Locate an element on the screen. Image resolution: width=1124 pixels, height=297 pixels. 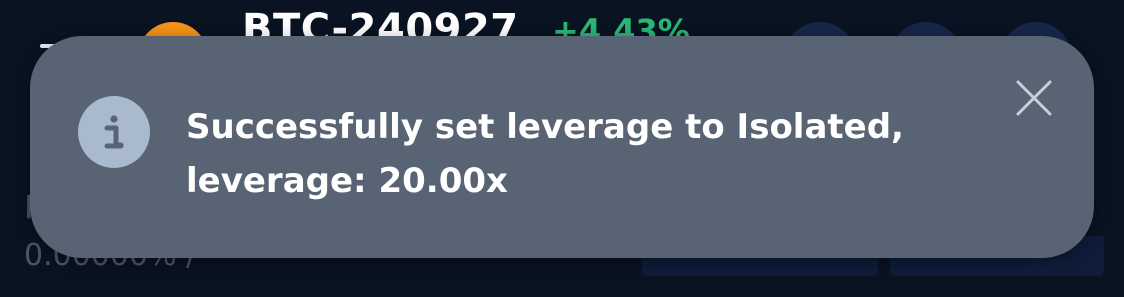
info-icon is located at coordinates (114, 132).